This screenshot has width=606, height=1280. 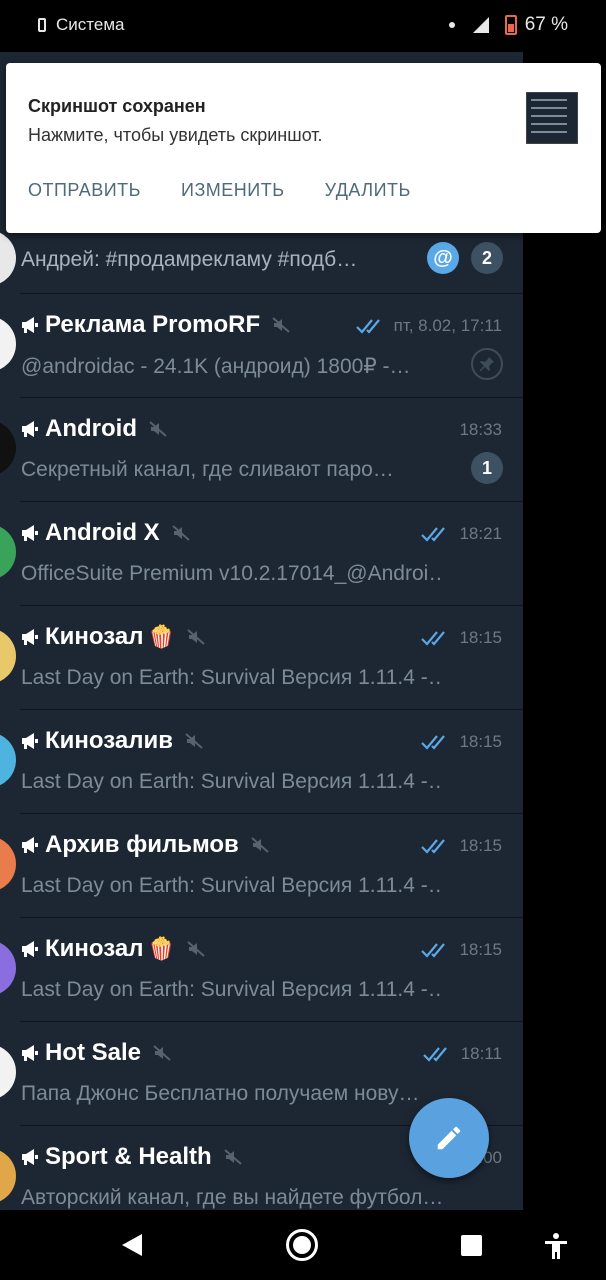 What do you see at coordinates (368, 190) in the screenshot?
I see `delete-button: УДАЛИТЬ` at bounding box center [368, 190].